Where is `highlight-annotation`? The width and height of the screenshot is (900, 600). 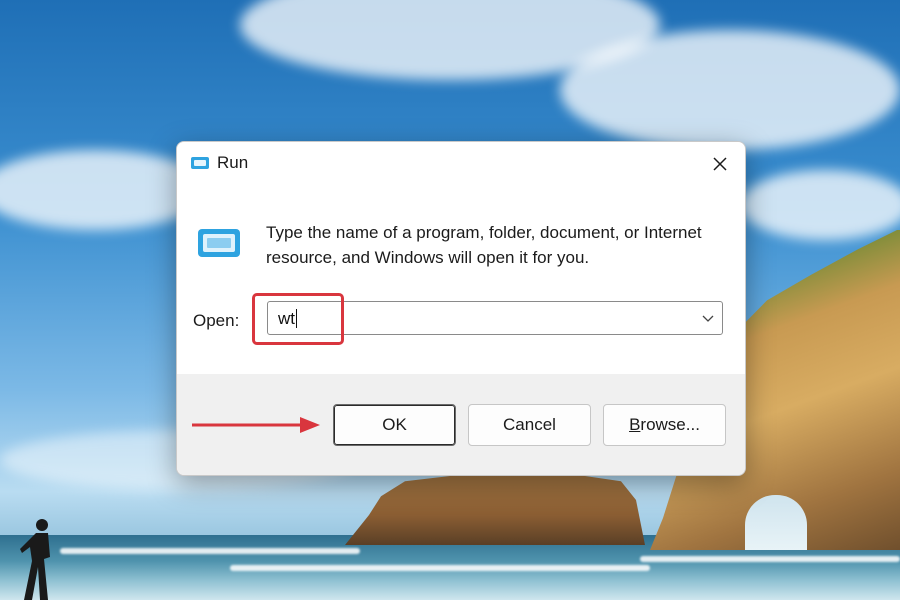
highlight-annotation is located at coordinates (298, 319).